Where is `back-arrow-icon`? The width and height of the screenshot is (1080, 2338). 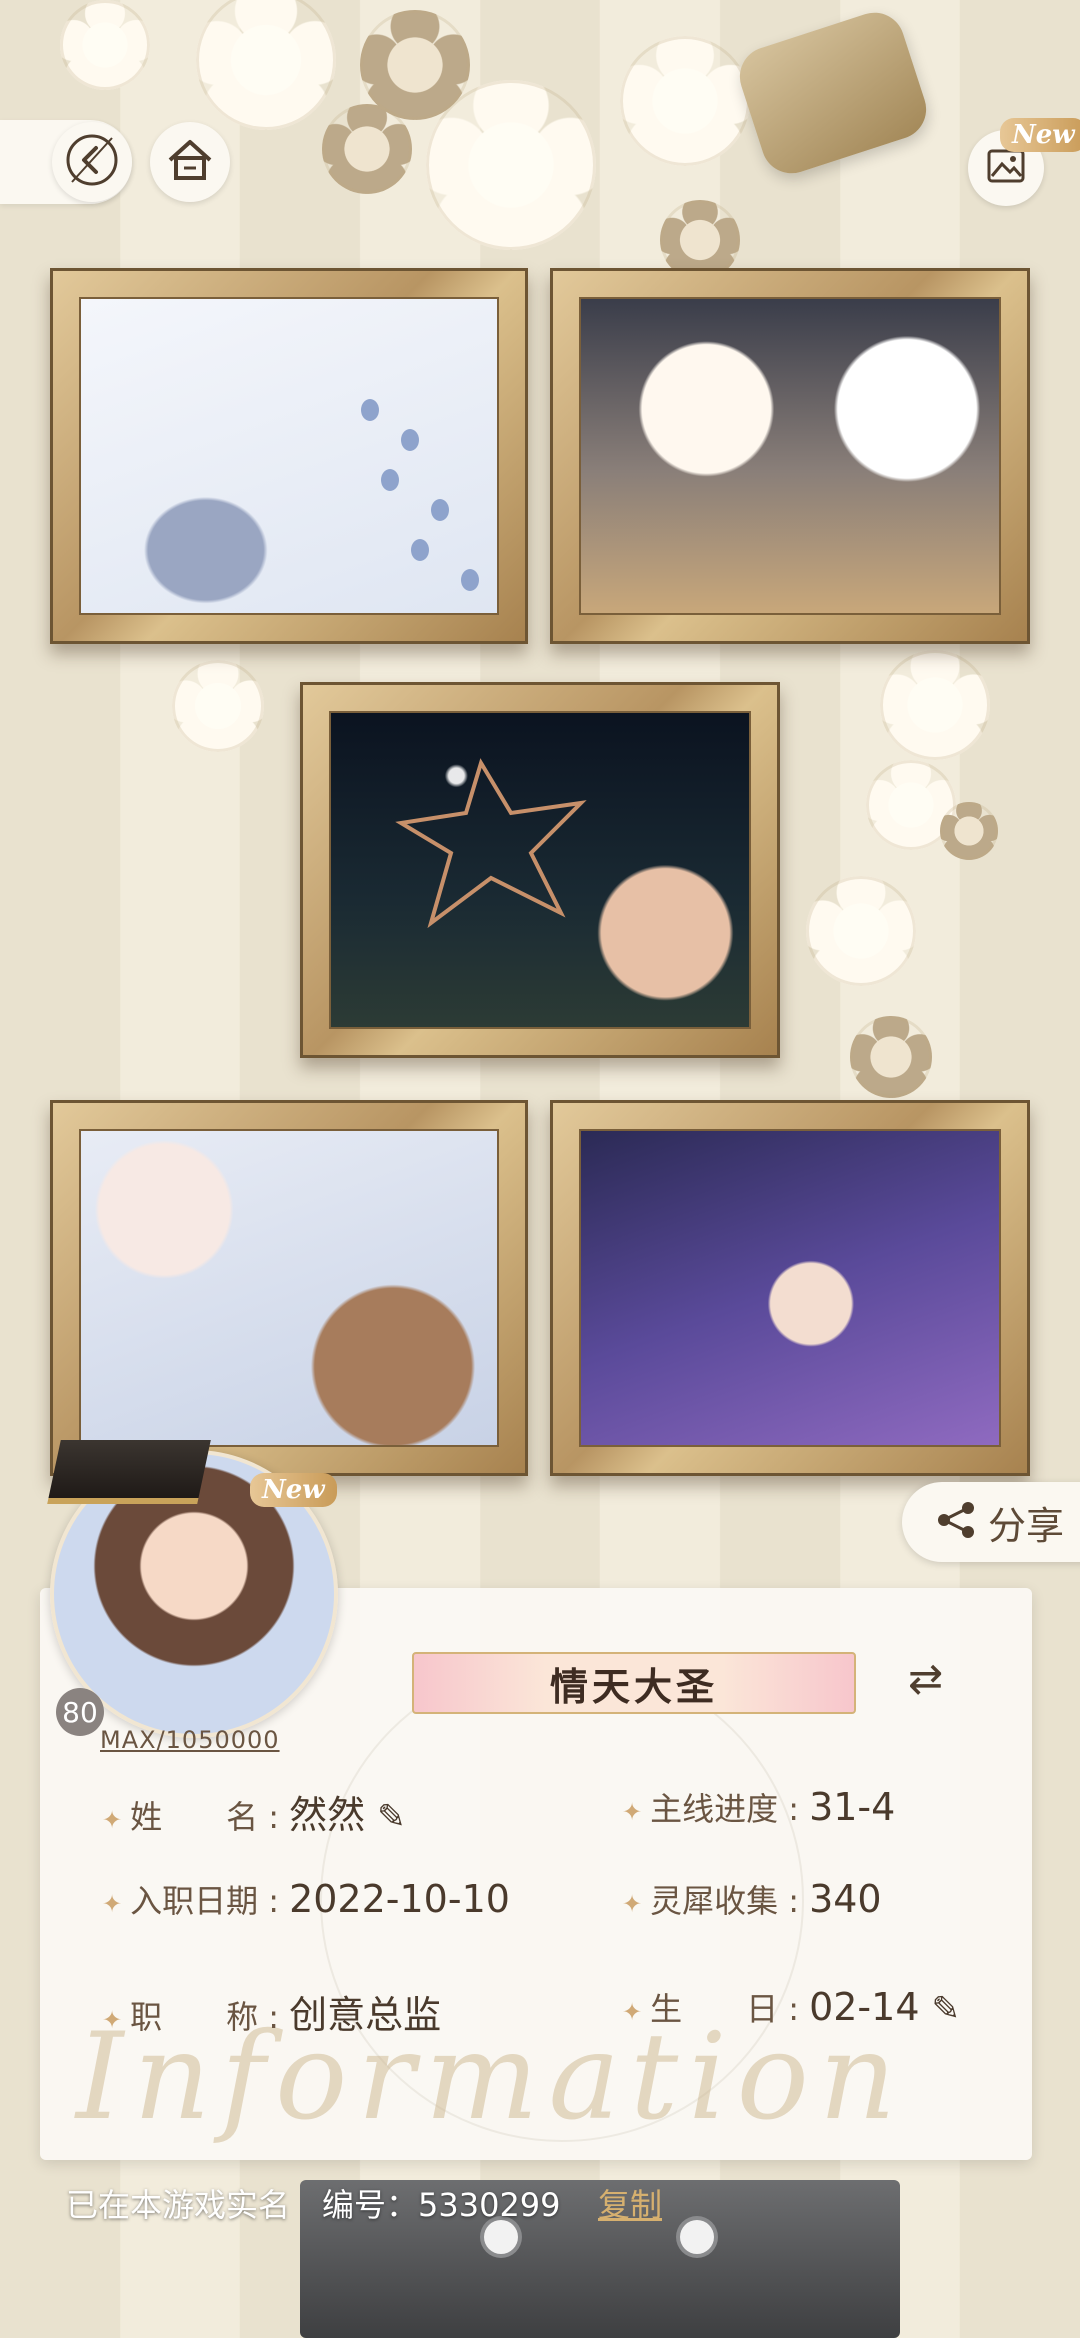
back-arrow-icon is located at coordinates (92, 162).